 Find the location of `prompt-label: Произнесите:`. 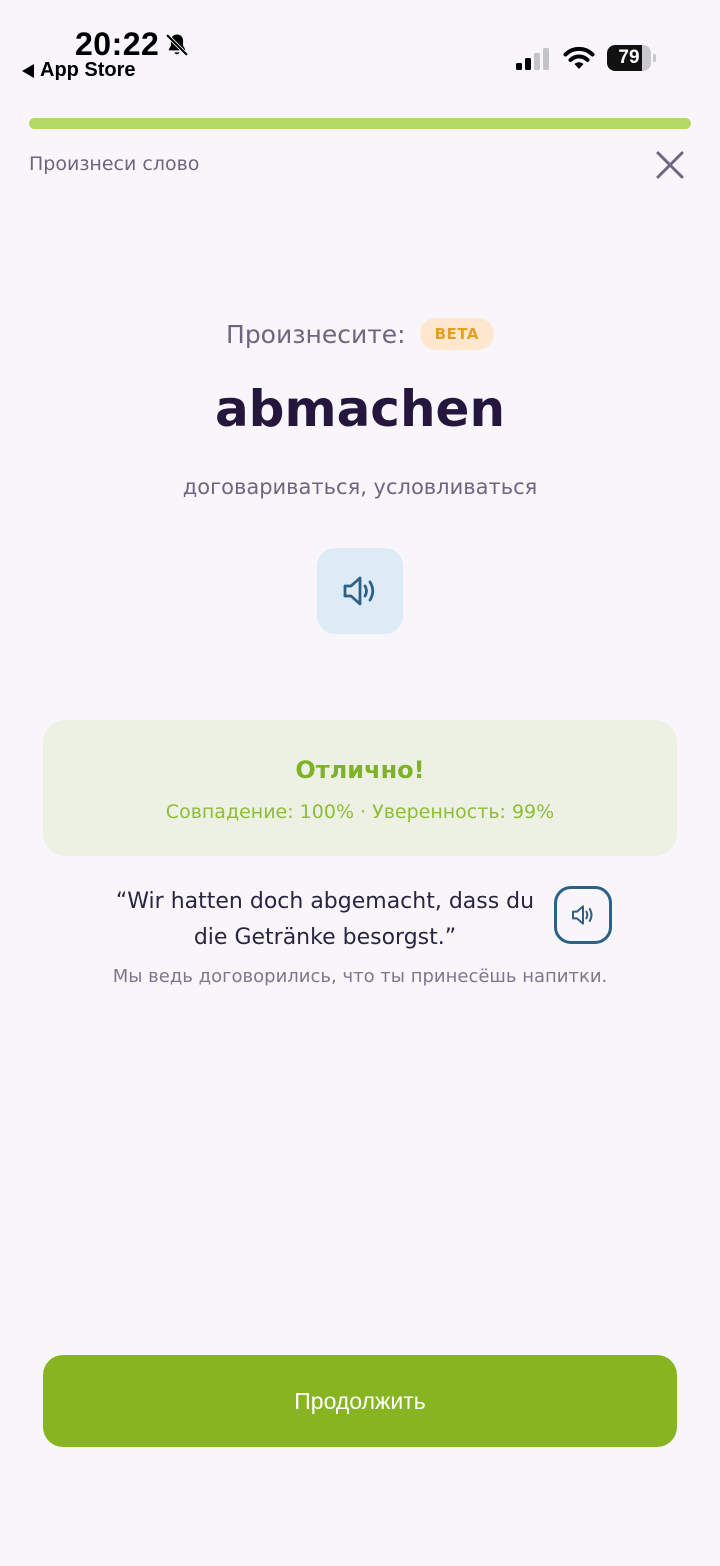

prompt-label: Произнесите: is located at coordinates (316, 334).